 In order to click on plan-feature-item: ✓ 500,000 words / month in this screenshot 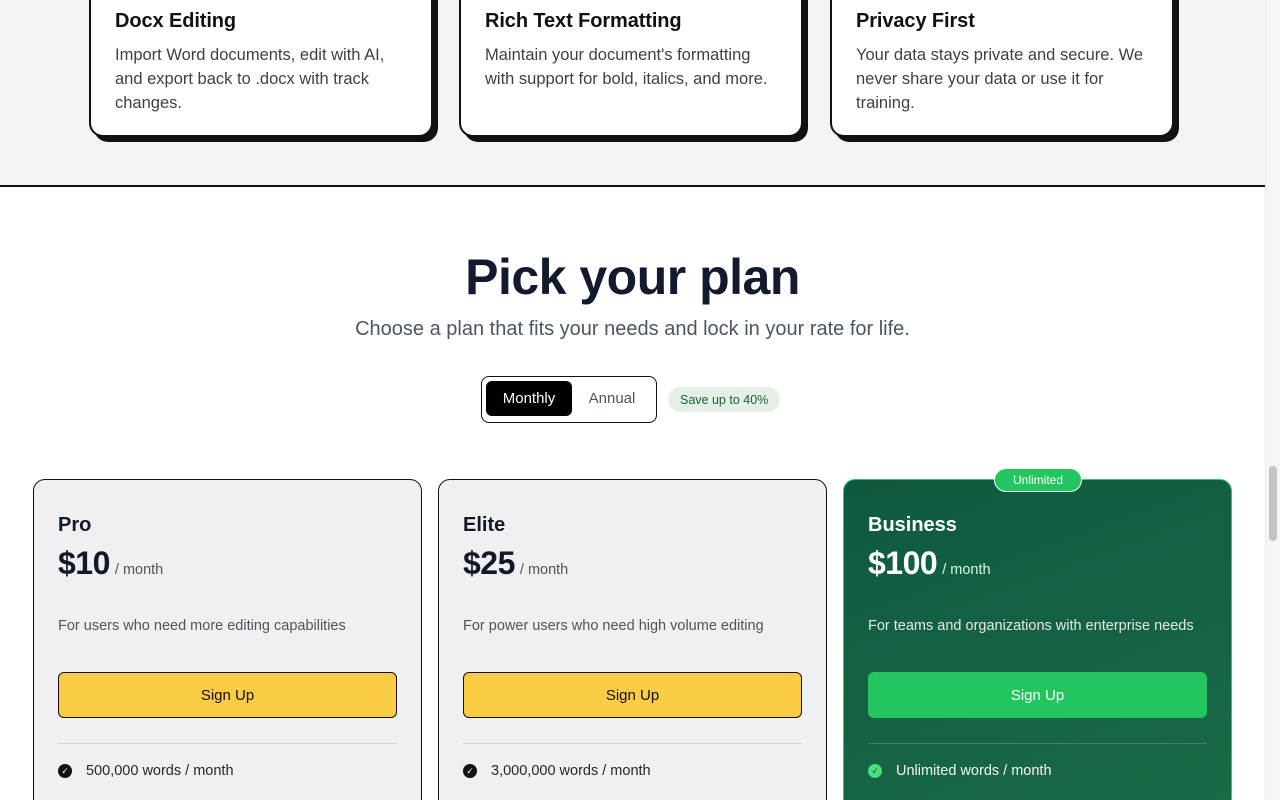, I will do `click(227, 771)`.